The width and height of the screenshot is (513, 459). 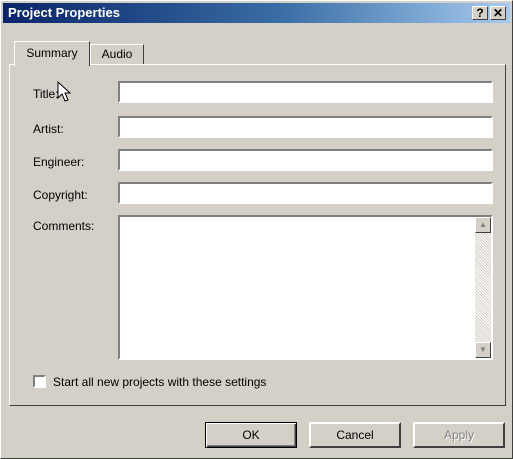 What do you see at coordinates (483, 225) in the screenshot?
I see `scroll-up-icon: ▲` at bounding box center [483, 225].